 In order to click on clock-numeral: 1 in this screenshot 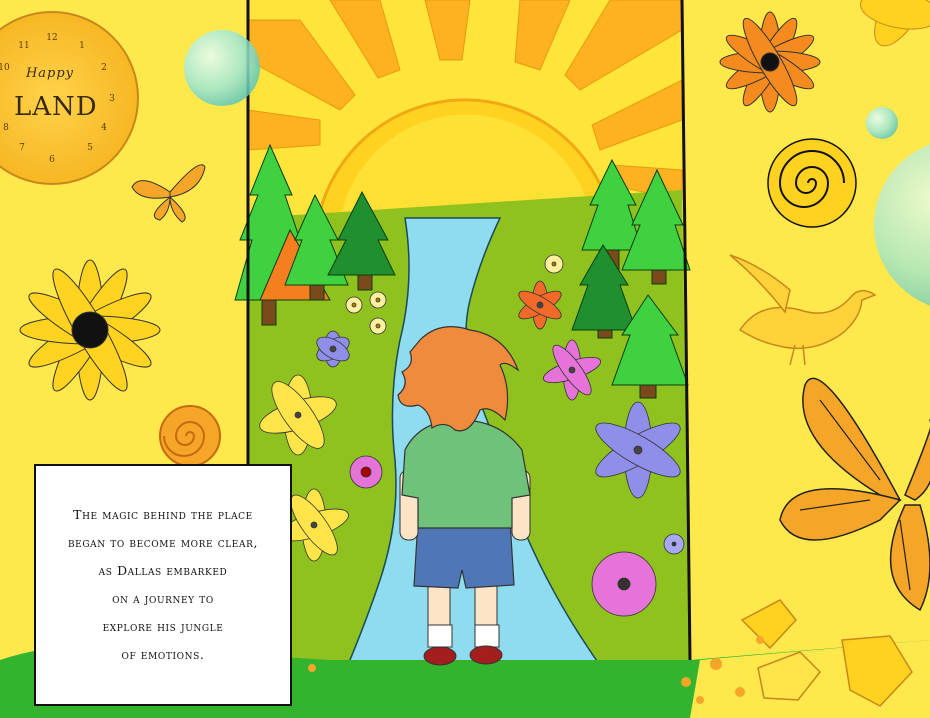, I will do `click(82, 46)`.